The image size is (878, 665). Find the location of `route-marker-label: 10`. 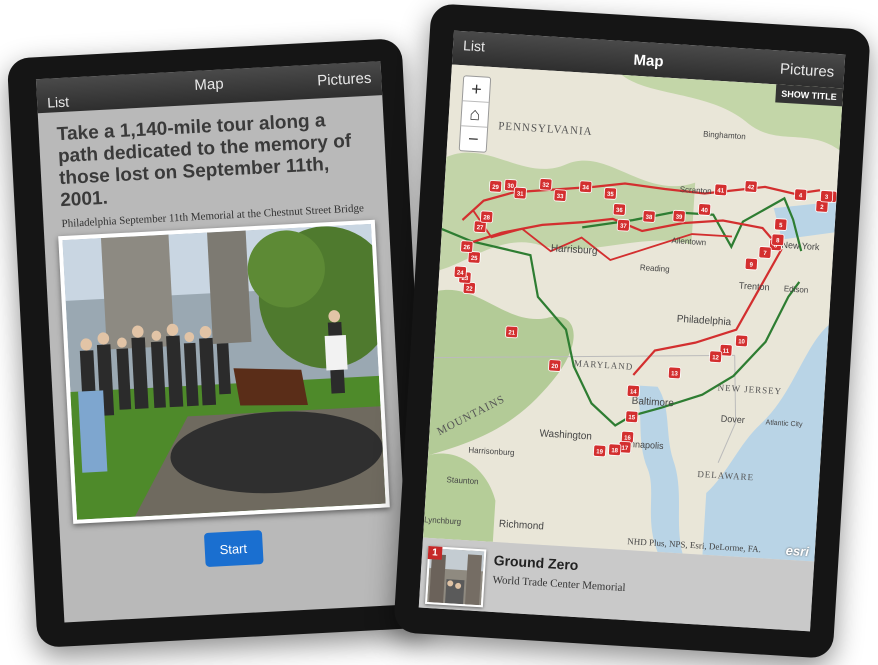

route-marker-label: 10 is located at coordinates (742, 342).